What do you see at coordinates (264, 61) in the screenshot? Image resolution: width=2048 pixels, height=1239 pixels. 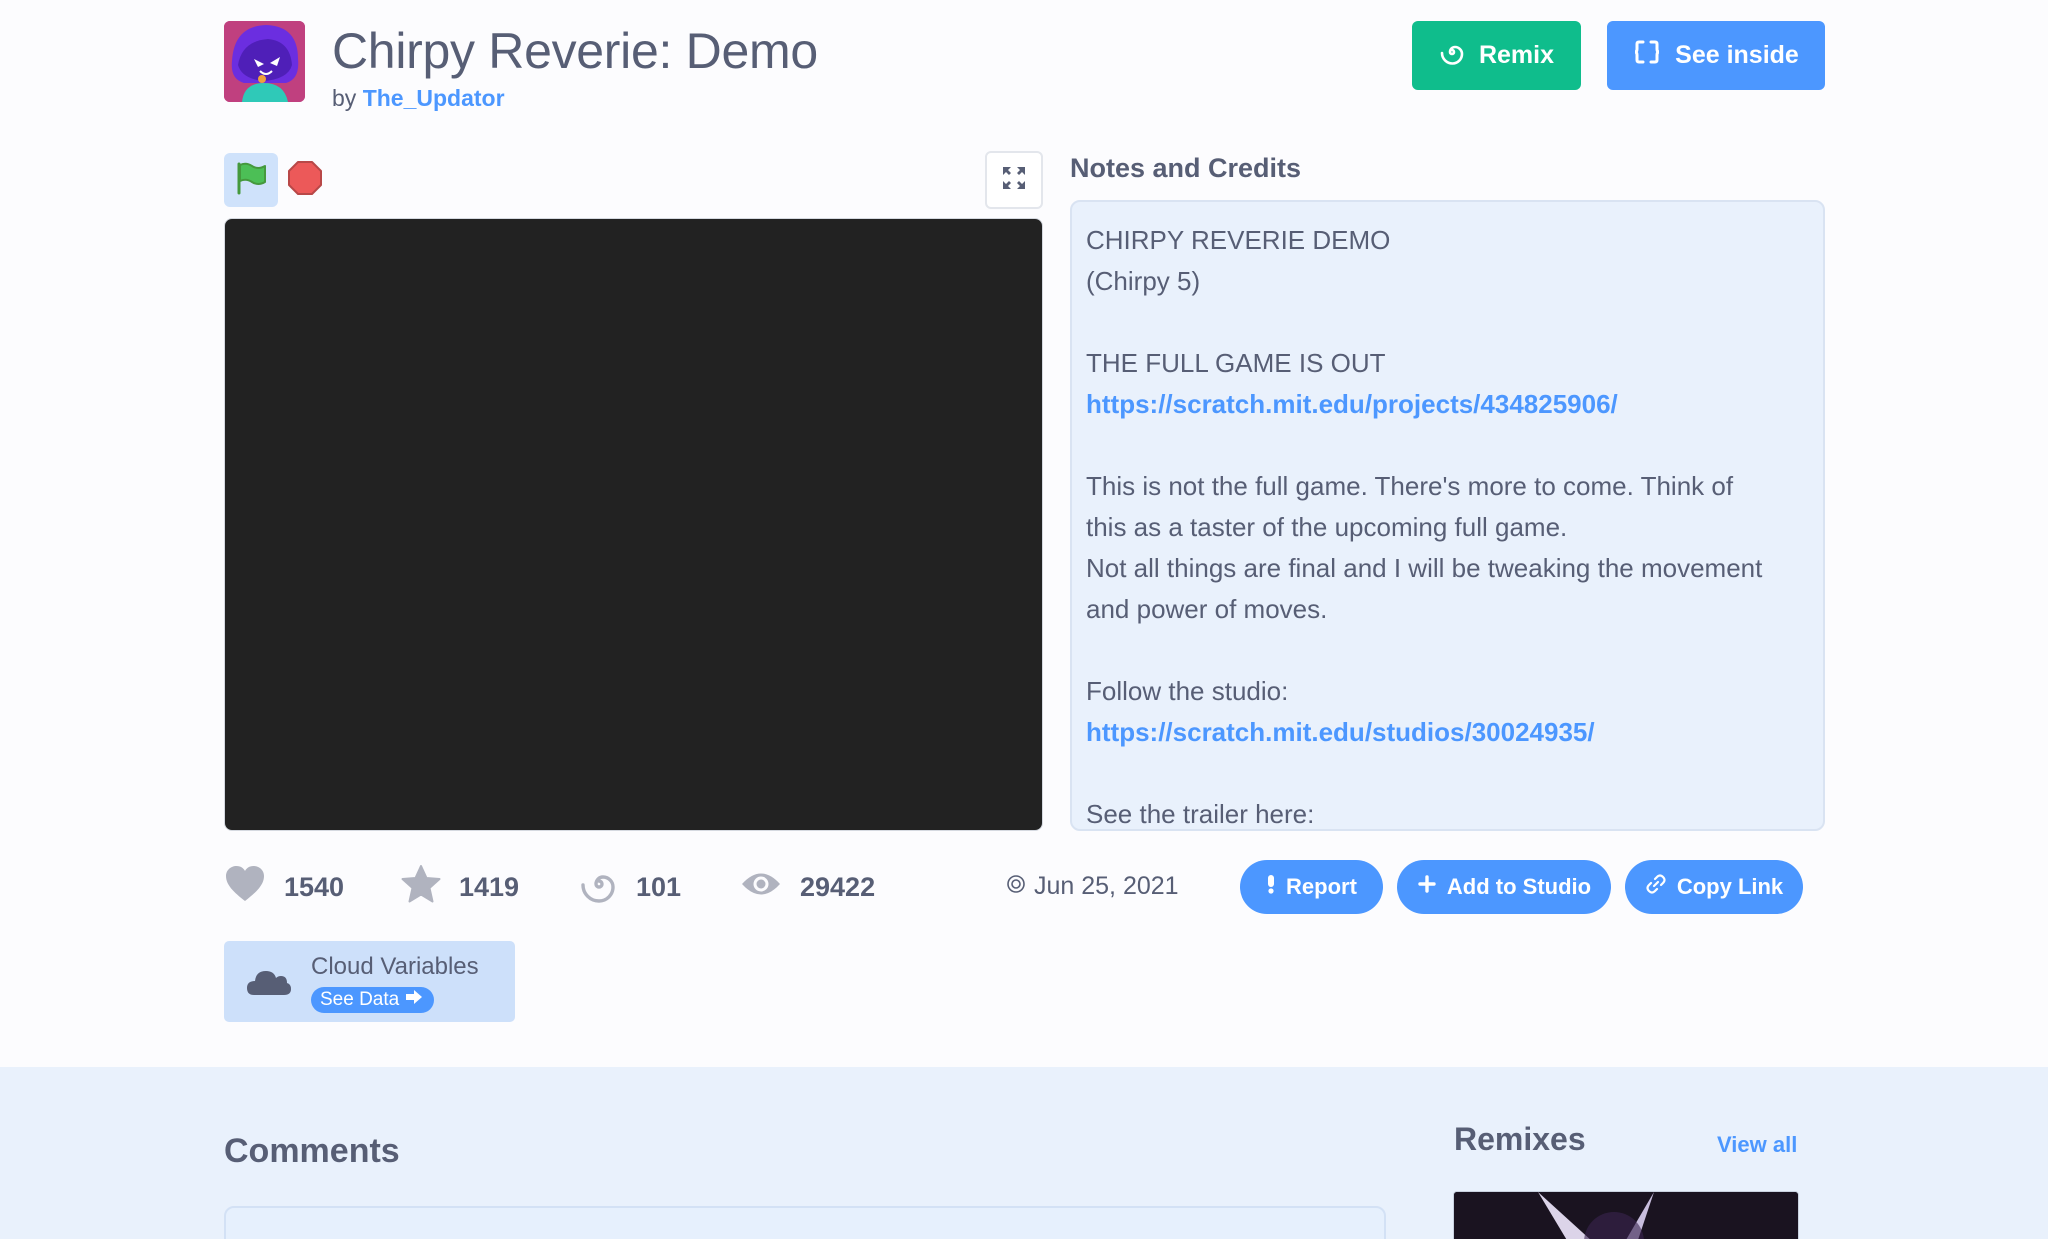 I see `author-avatar` at bounding box center [264, 61].